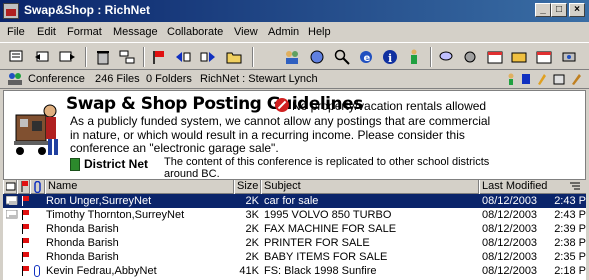  What do you see at coordinates (116, 164) in the screenshot?
I see `district-net-label: District Net` at bounding box center [116, 164].